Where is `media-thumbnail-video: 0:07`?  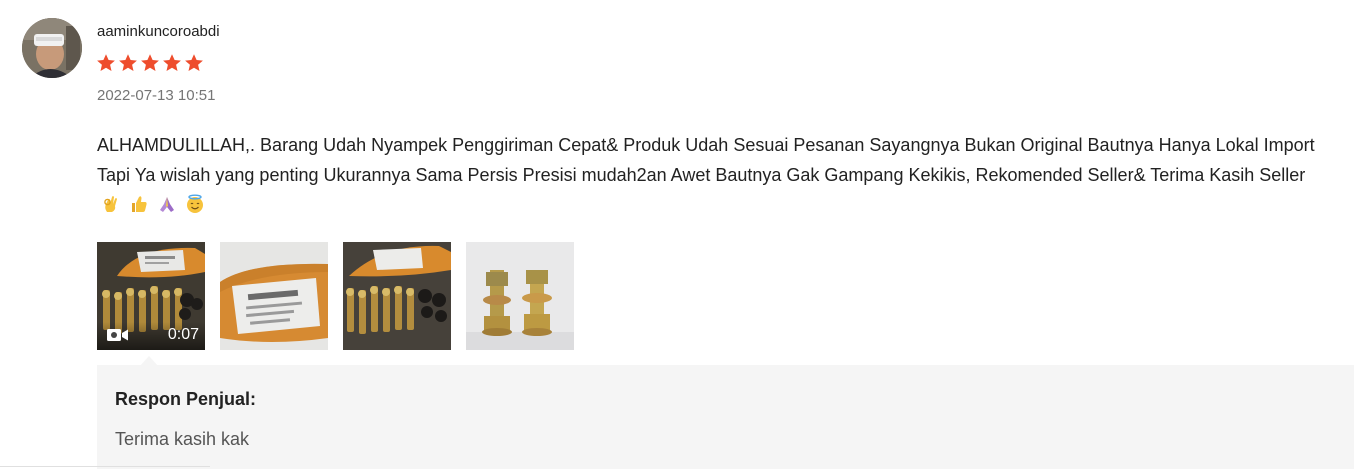 media-thumbnail-video: 0:07 is located at coordinates (151, 296).